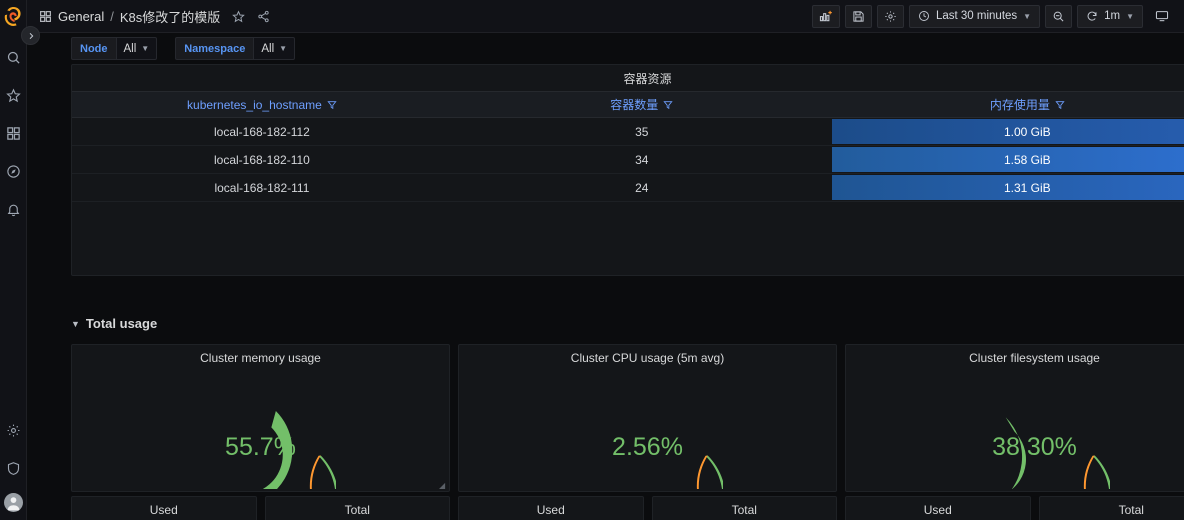 This screenshot has width=1184, height=520. I want to click on sidebar-top-nav, so click(13, 133).